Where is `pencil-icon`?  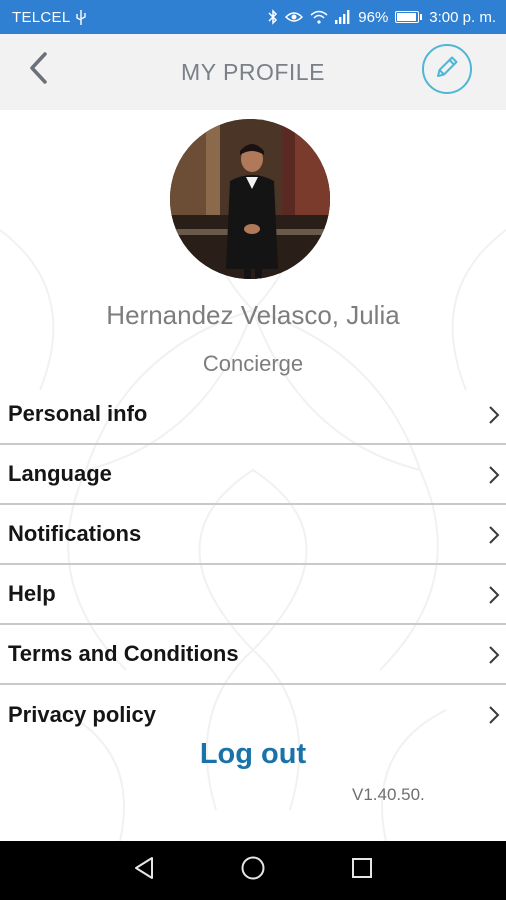
pencil-icon is located at coordinates (447, 69).